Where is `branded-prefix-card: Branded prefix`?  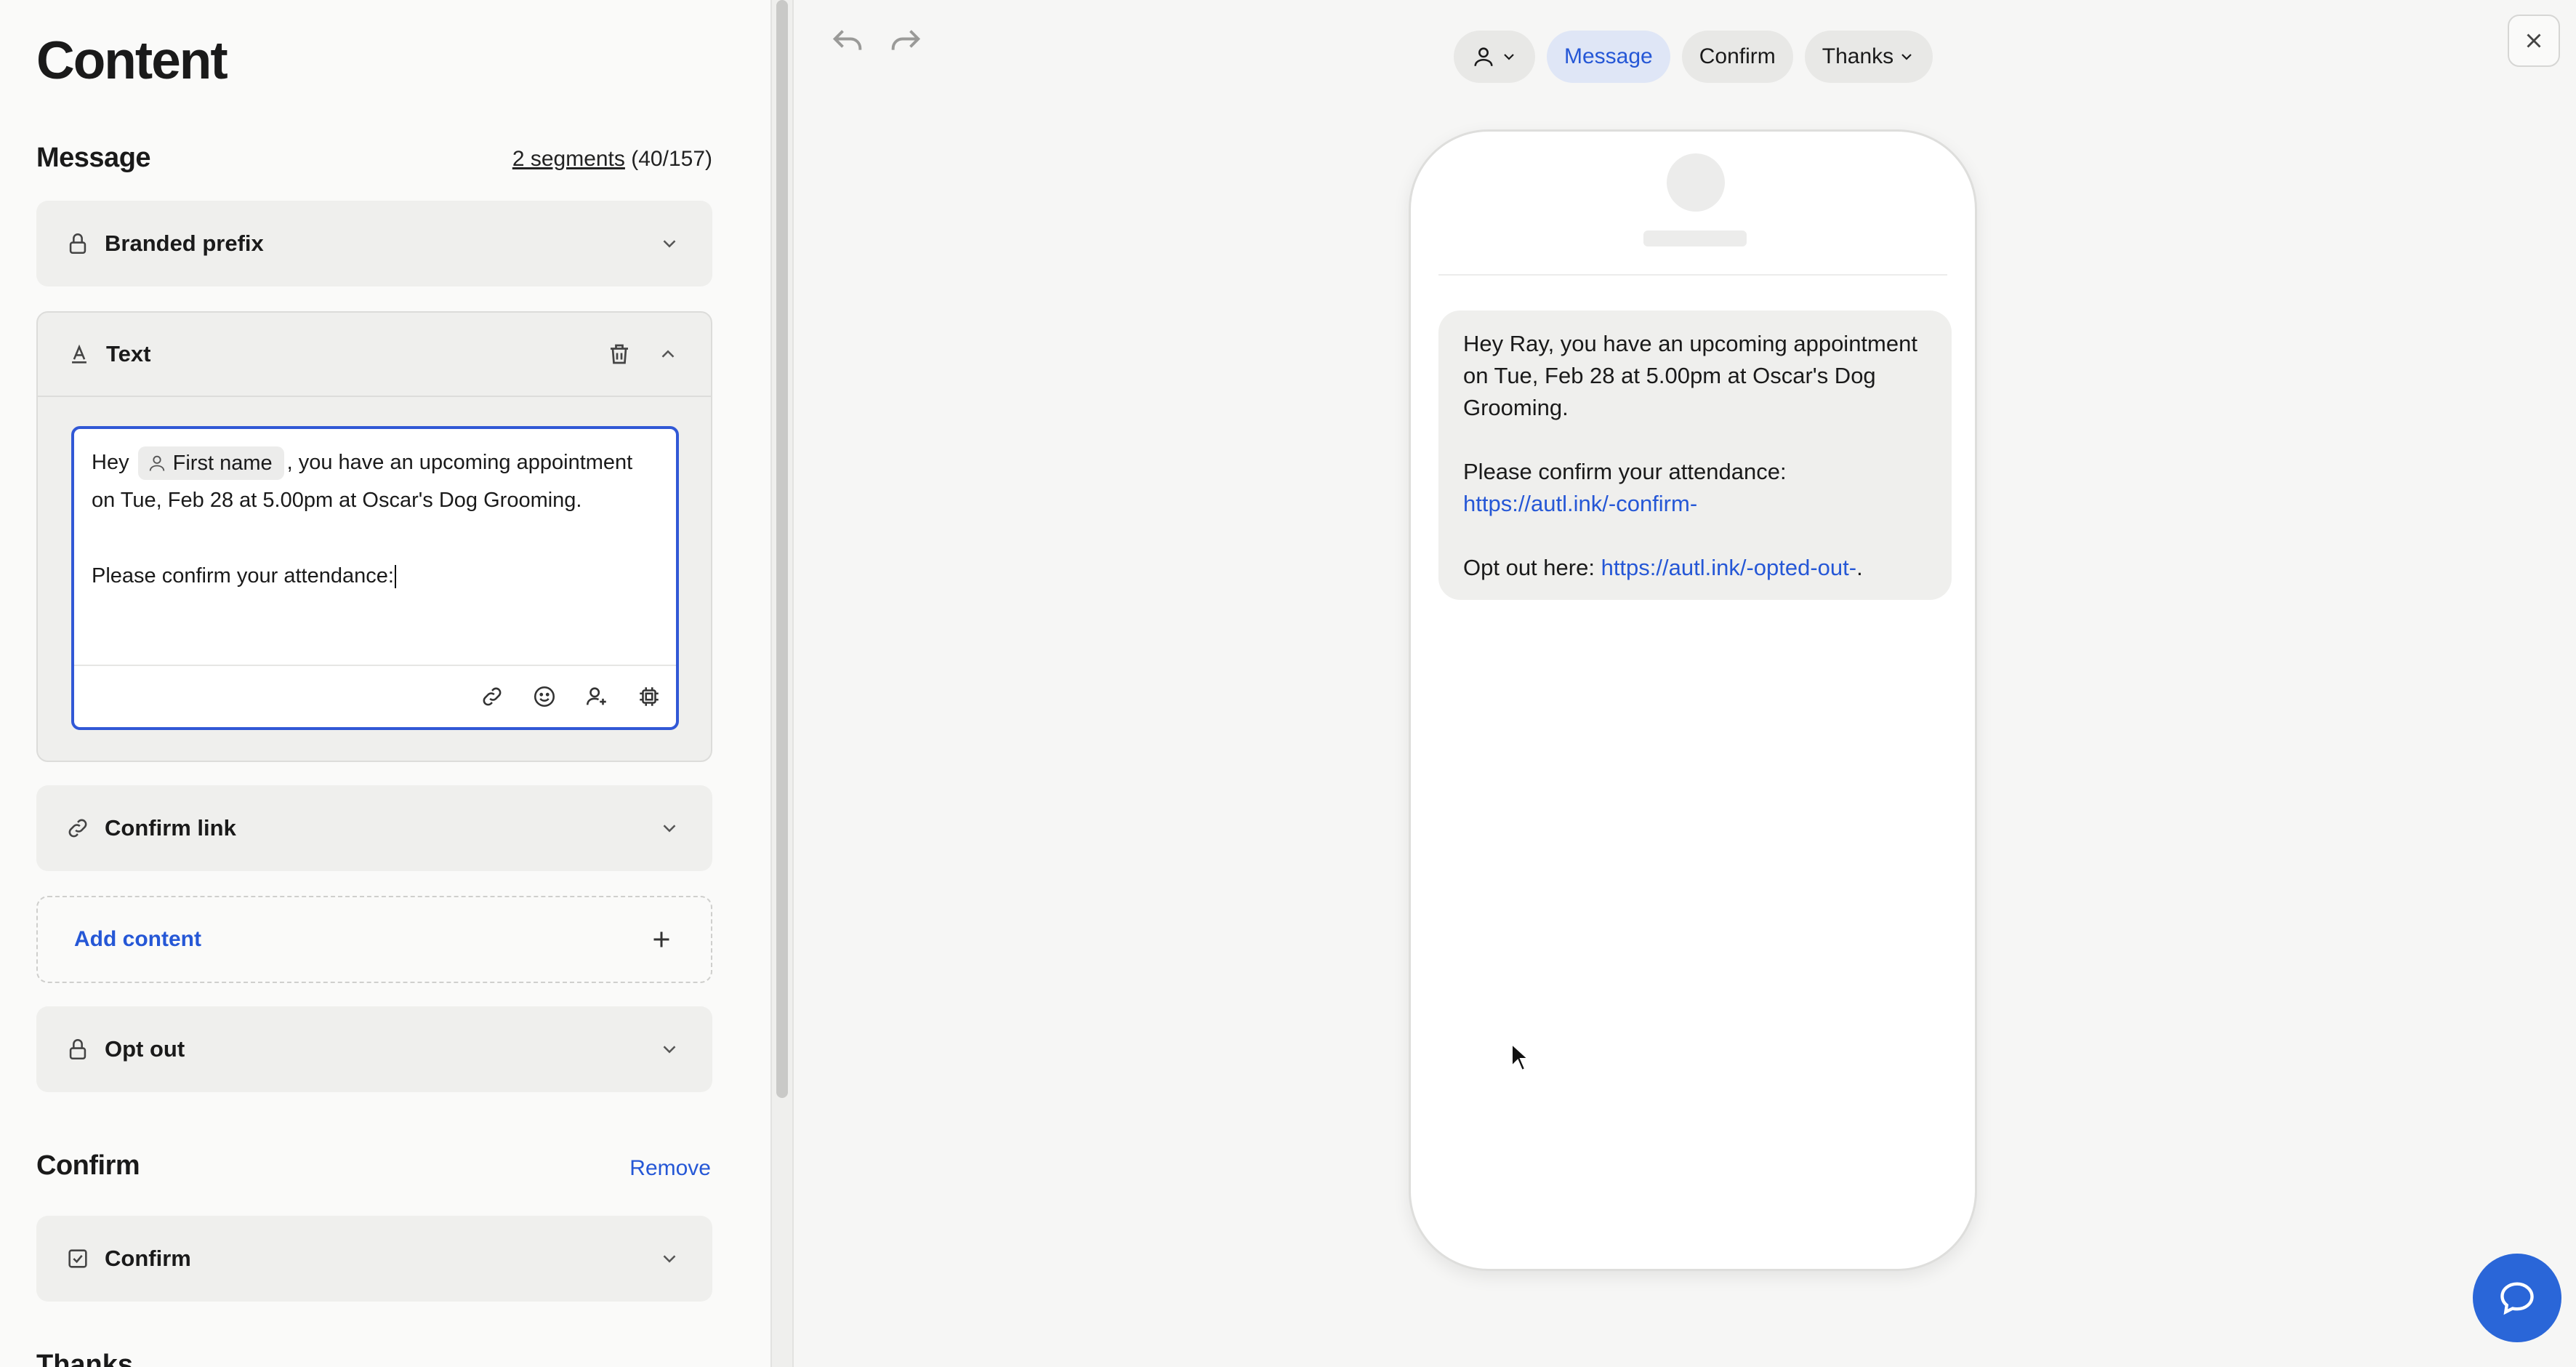 branded-prefix-card: Branded prefix is located at coordinates (374, 244).